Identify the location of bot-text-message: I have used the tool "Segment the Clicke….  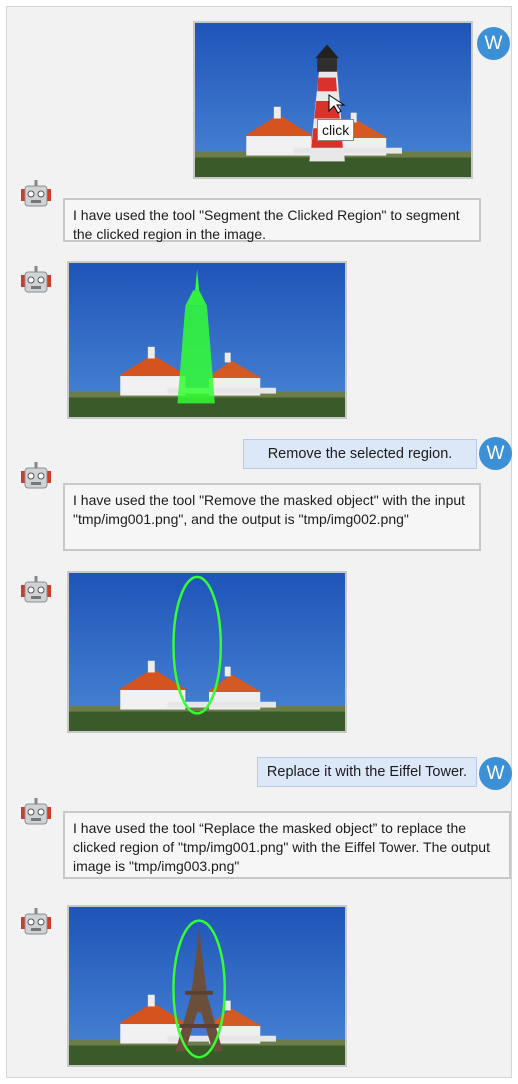
(272, 220).